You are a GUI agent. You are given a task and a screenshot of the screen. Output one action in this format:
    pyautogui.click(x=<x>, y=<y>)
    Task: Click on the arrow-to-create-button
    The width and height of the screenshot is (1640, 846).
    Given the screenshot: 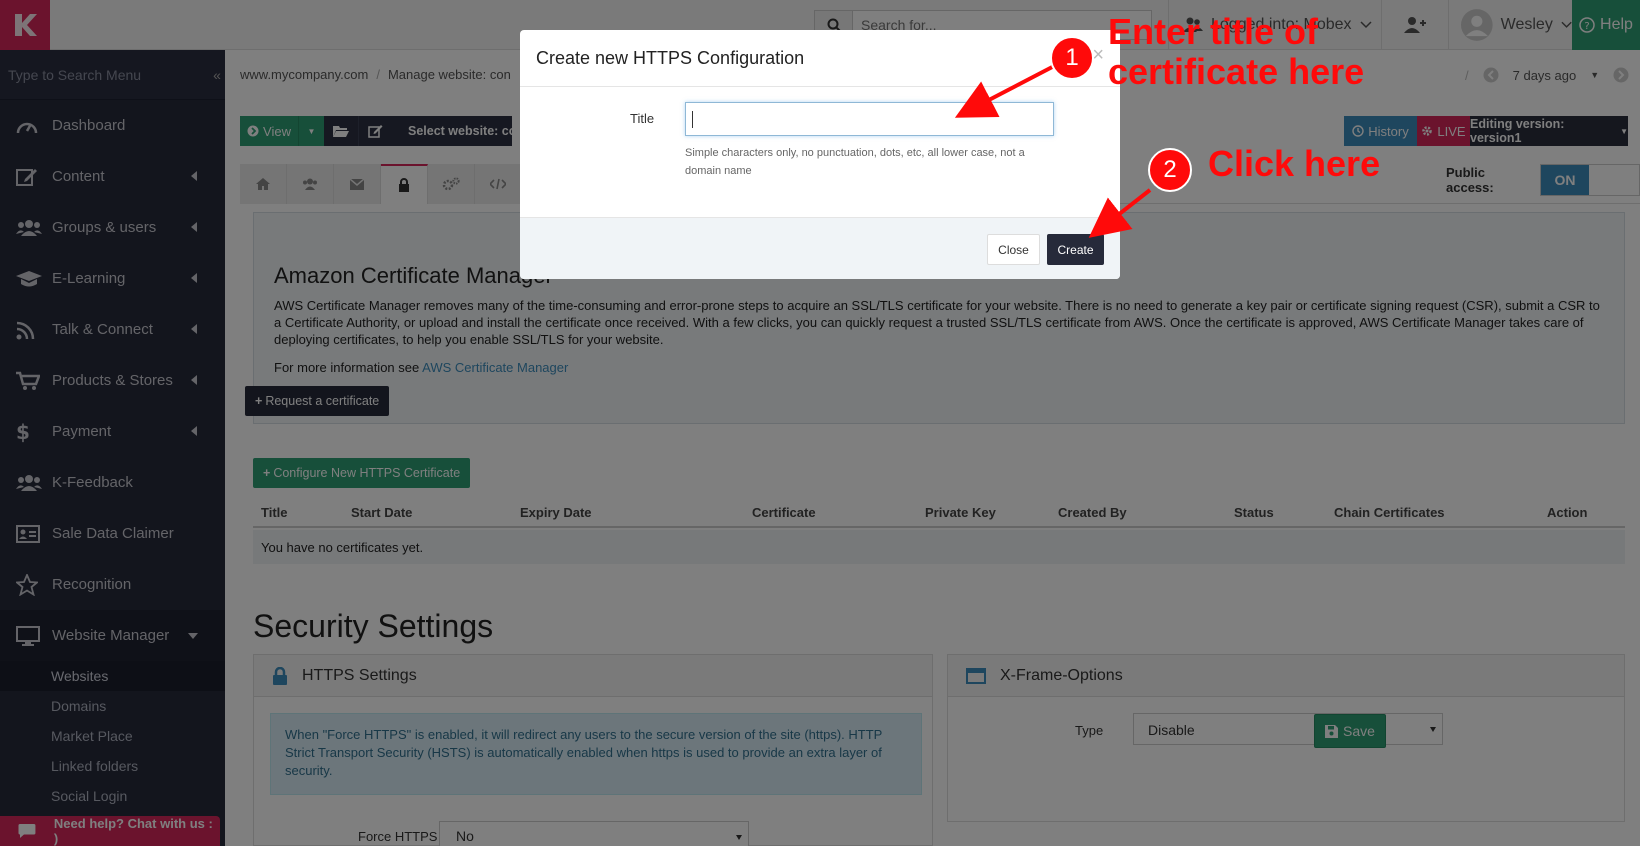 What is the action you would take?
    pyautogui.click(x=1120, y=213)
    